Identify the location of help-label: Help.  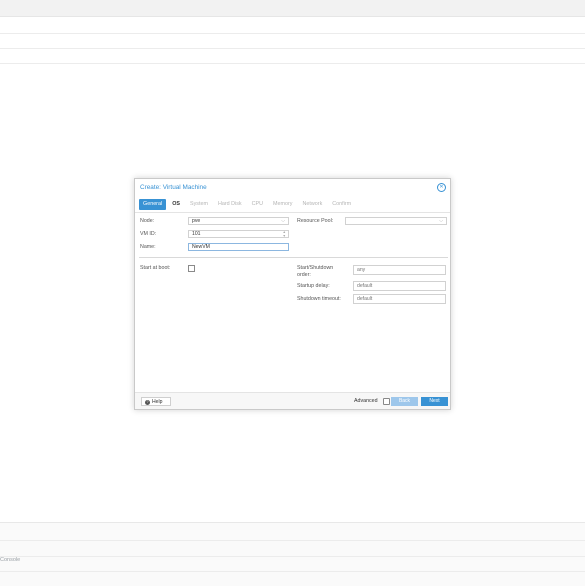
(157, 402).